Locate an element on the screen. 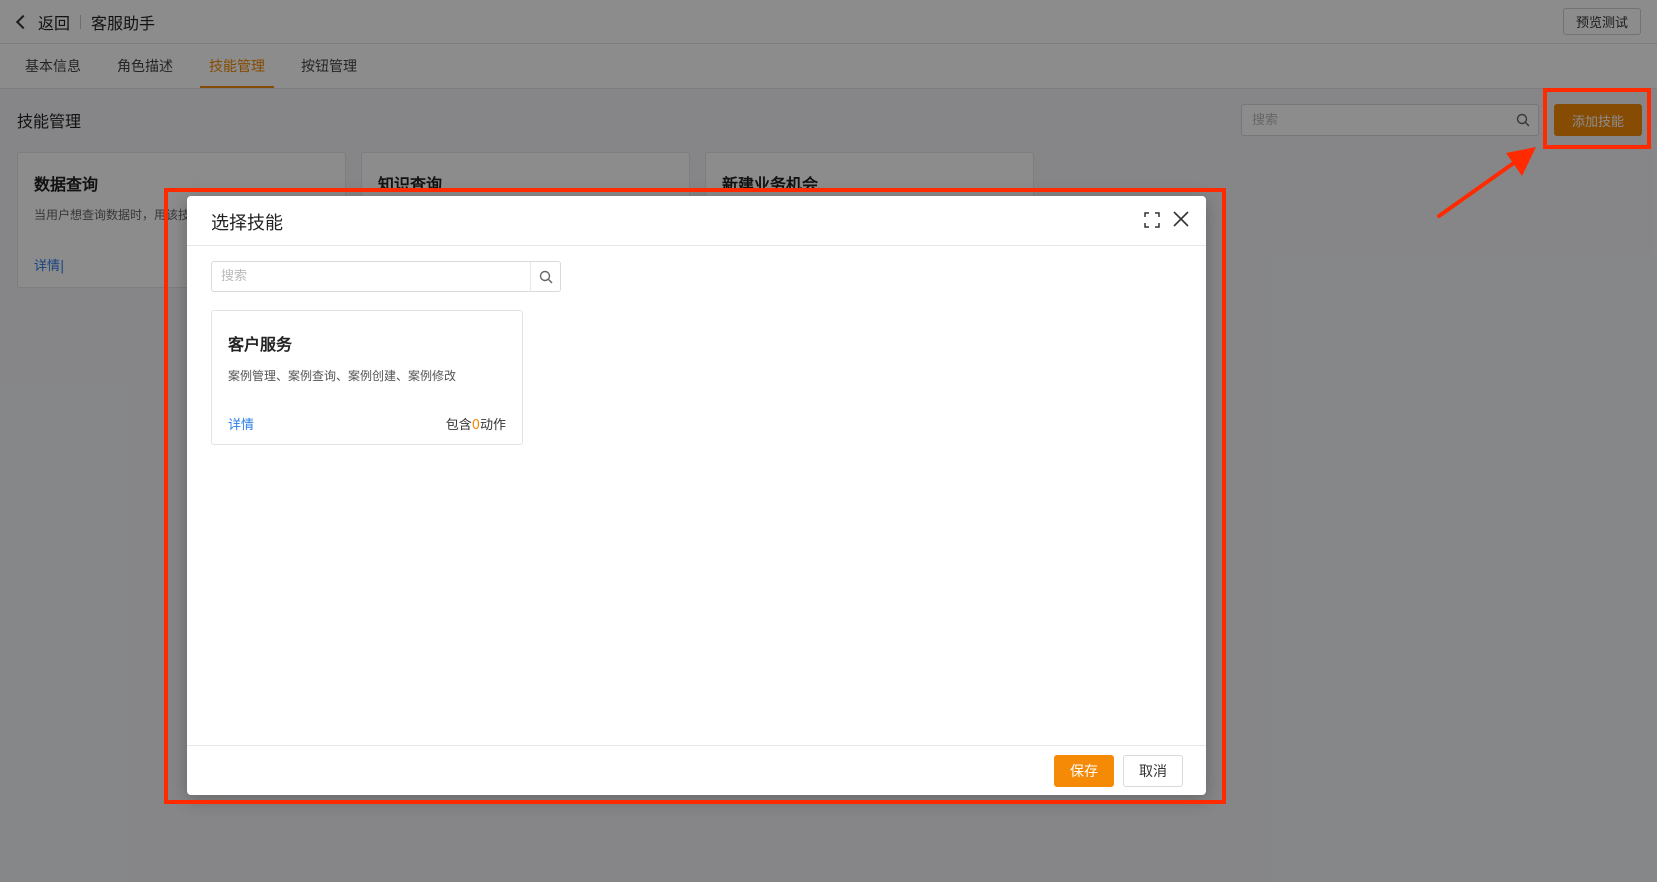 The height and width of the screenshot is (882, 1657). arrow-annotation is located at coordinates (1486, 182).